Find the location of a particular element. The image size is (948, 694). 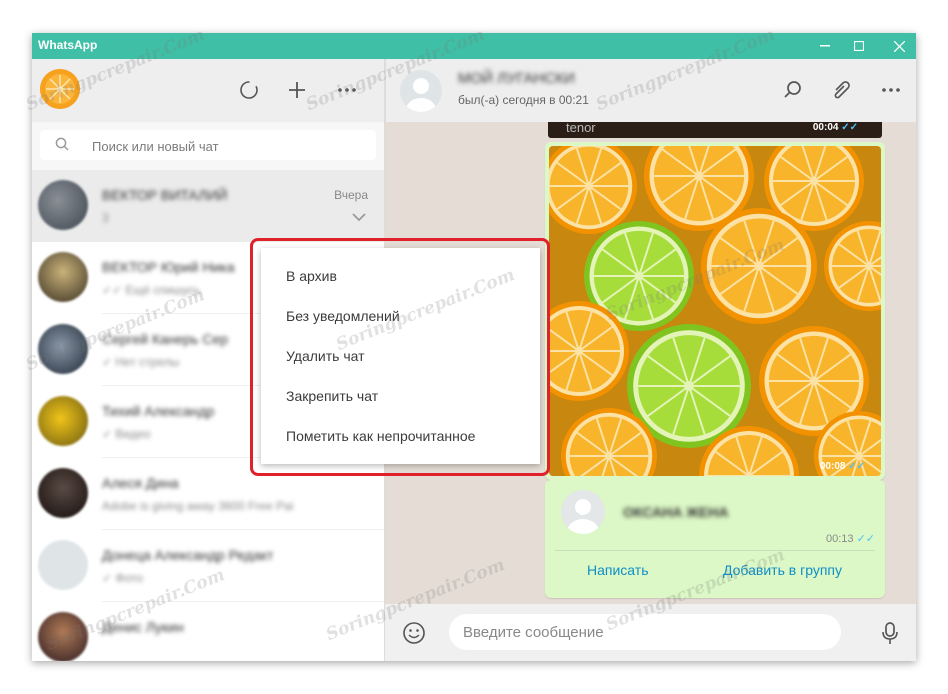

chat-name: ВЕКТОР Юрий Ника is located at coordinates (168, 267).